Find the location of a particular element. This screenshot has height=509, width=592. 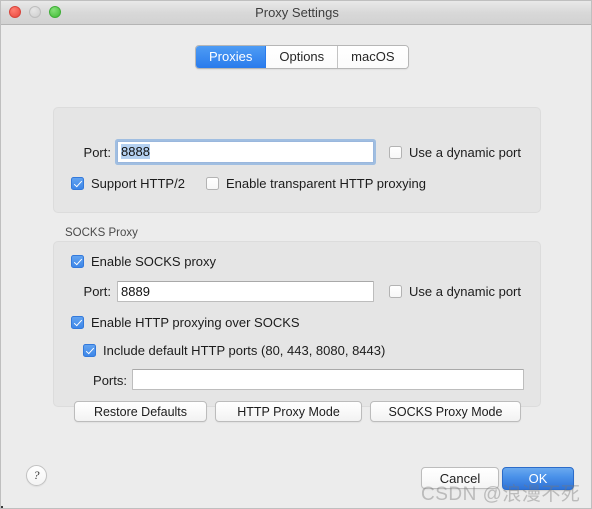

window-title: Proxy Settings is located at coordinates (297, 12).